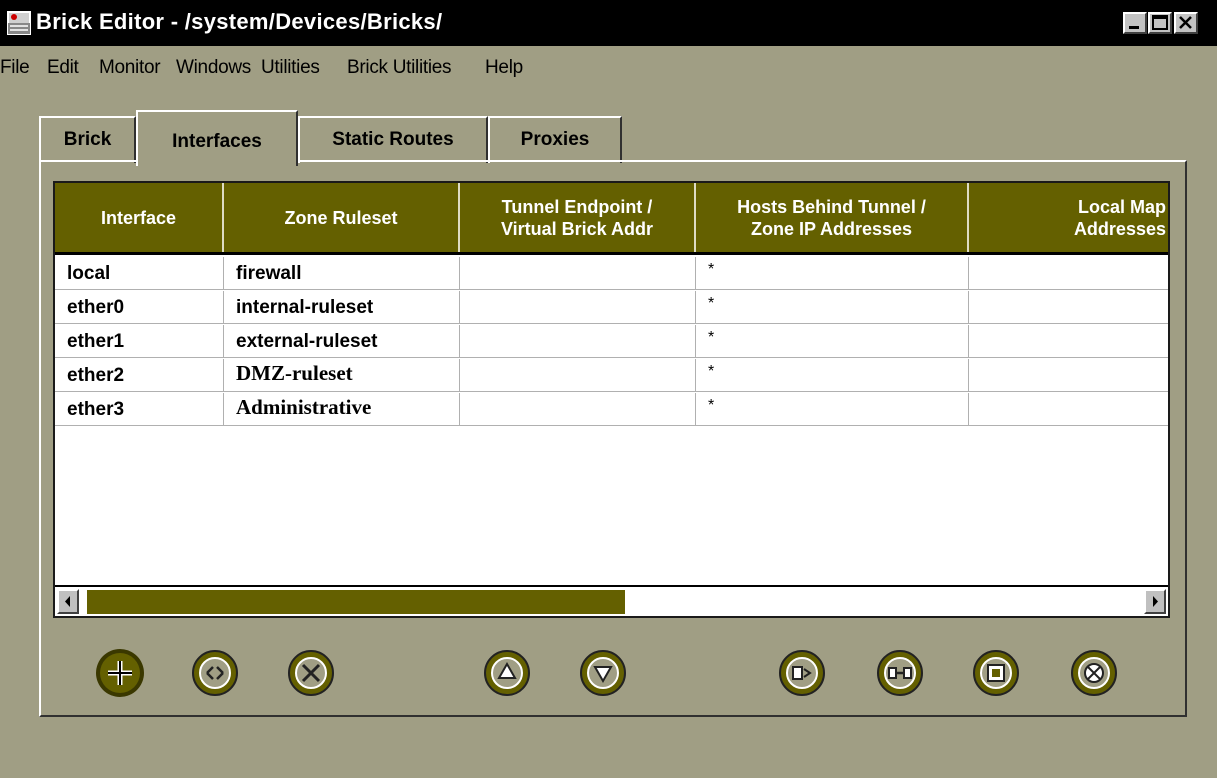 Image resolution: width=1217 pixels, height=778 pixels. I want to click on move-up-icon, so click(507, 673).